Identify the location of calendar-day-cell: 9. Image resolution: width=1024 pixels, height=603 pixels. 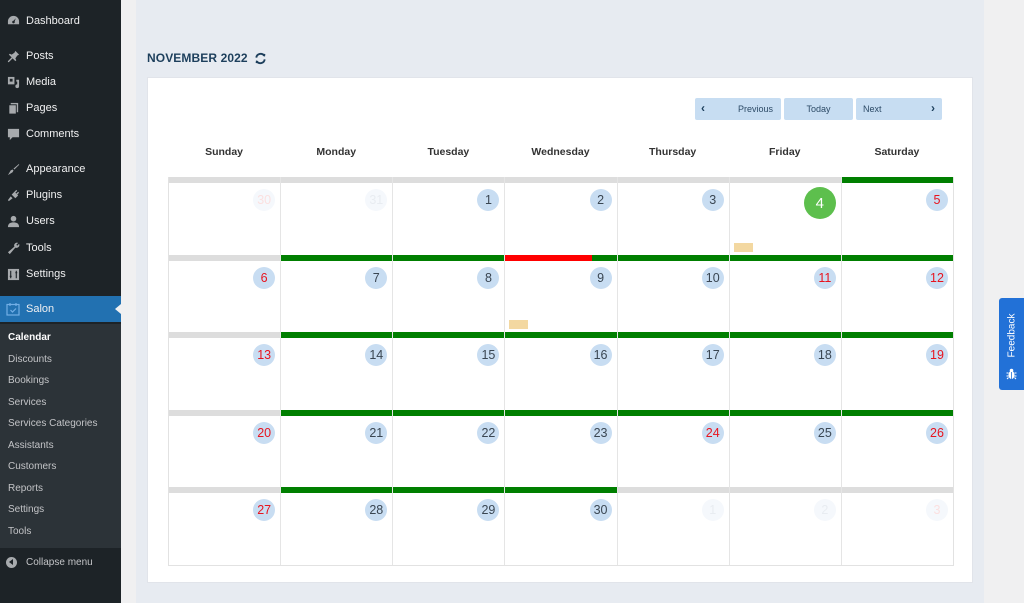
(561, 293).